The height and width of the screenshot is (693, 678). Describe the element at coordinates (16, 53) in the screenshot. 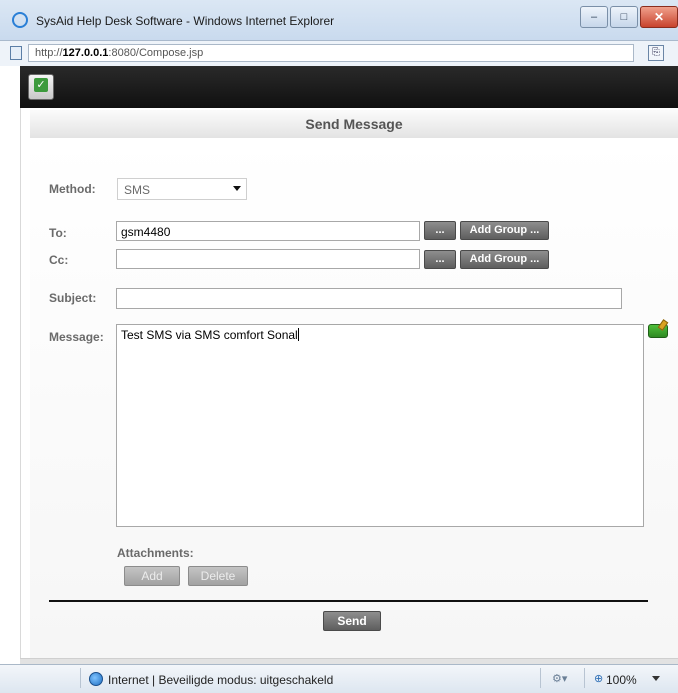

I see `page-icon` at that location.